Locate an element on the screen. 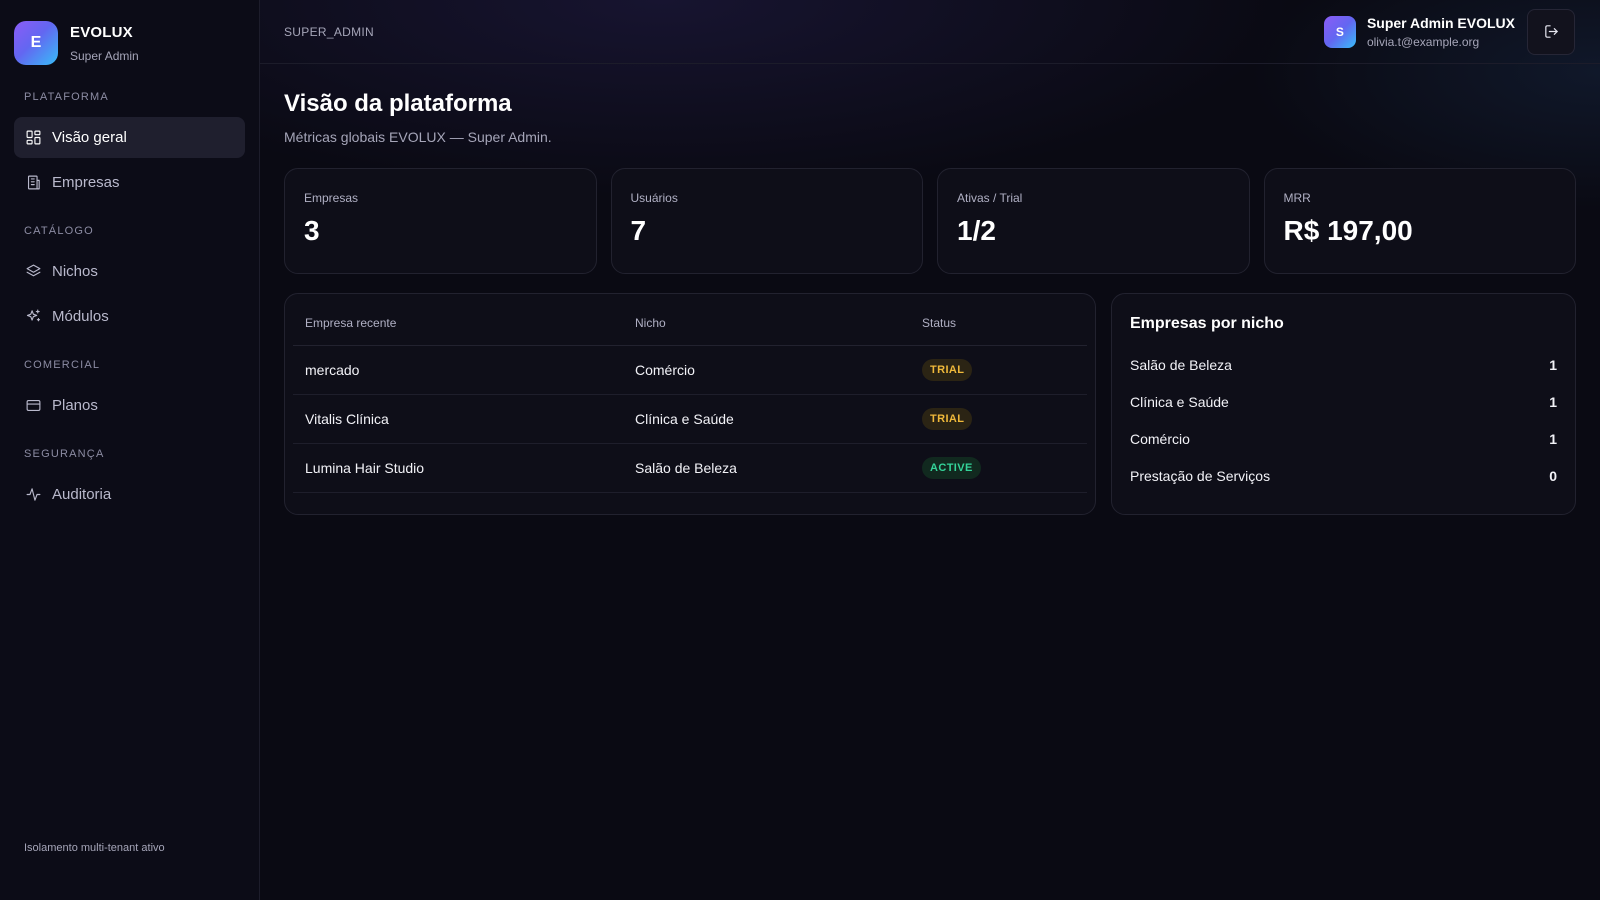 Image resolution: width=1600 pixels, height=900 pixels. cell-empresa: Lumina Hair Studio is located at coordinates (458, 468).